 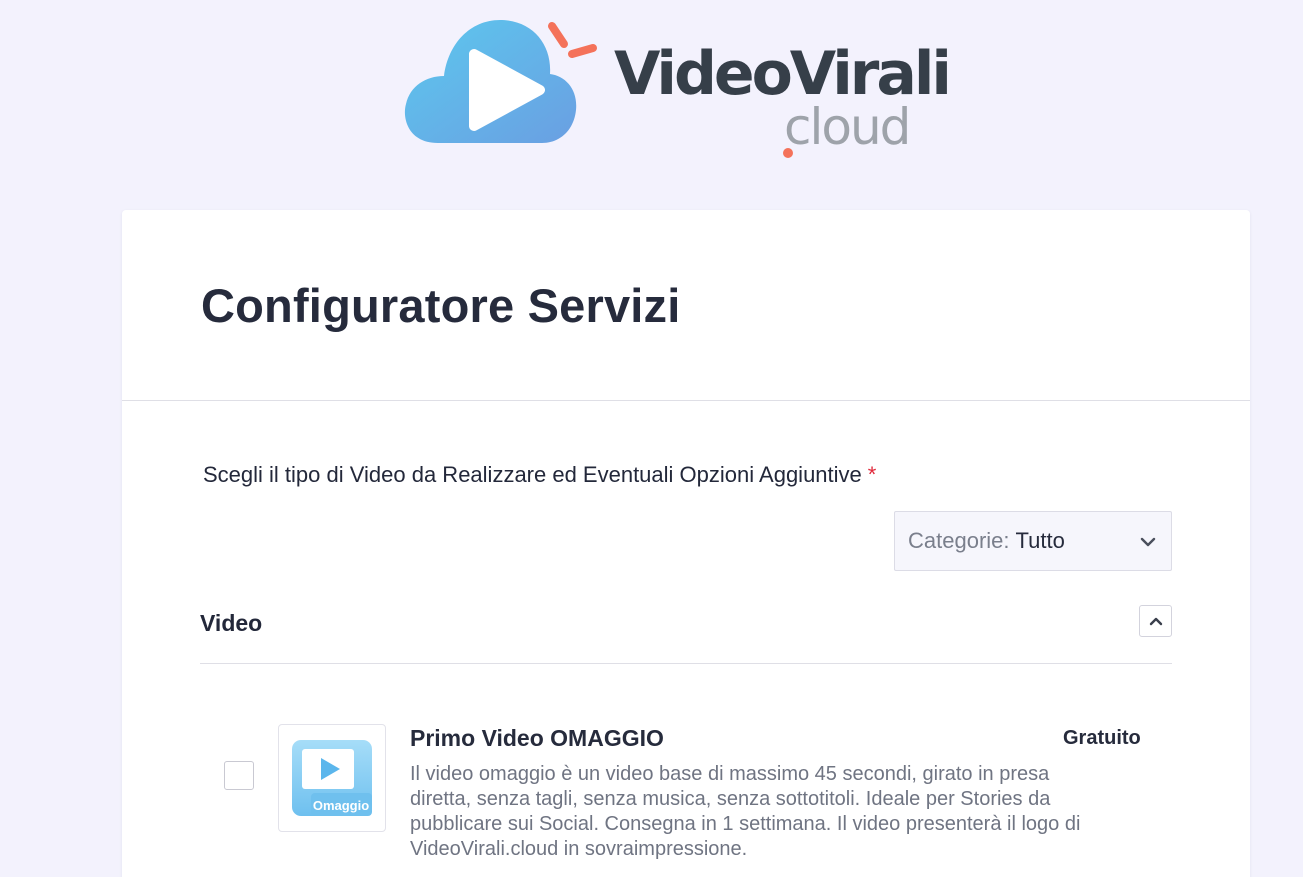 What do you see at coordinates (239, 775) in the screenshot?
I see `item-checkbox` at bounding box center [239, 775].